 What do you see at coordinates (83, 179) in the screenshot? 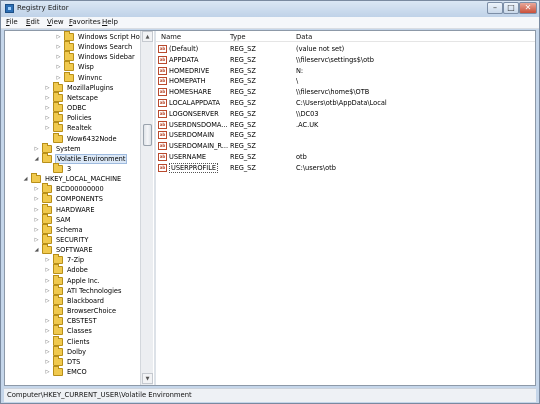
I see `tree-node-label: HKEY_LOCAL_MACHINE` at bounding box center [83, 179].